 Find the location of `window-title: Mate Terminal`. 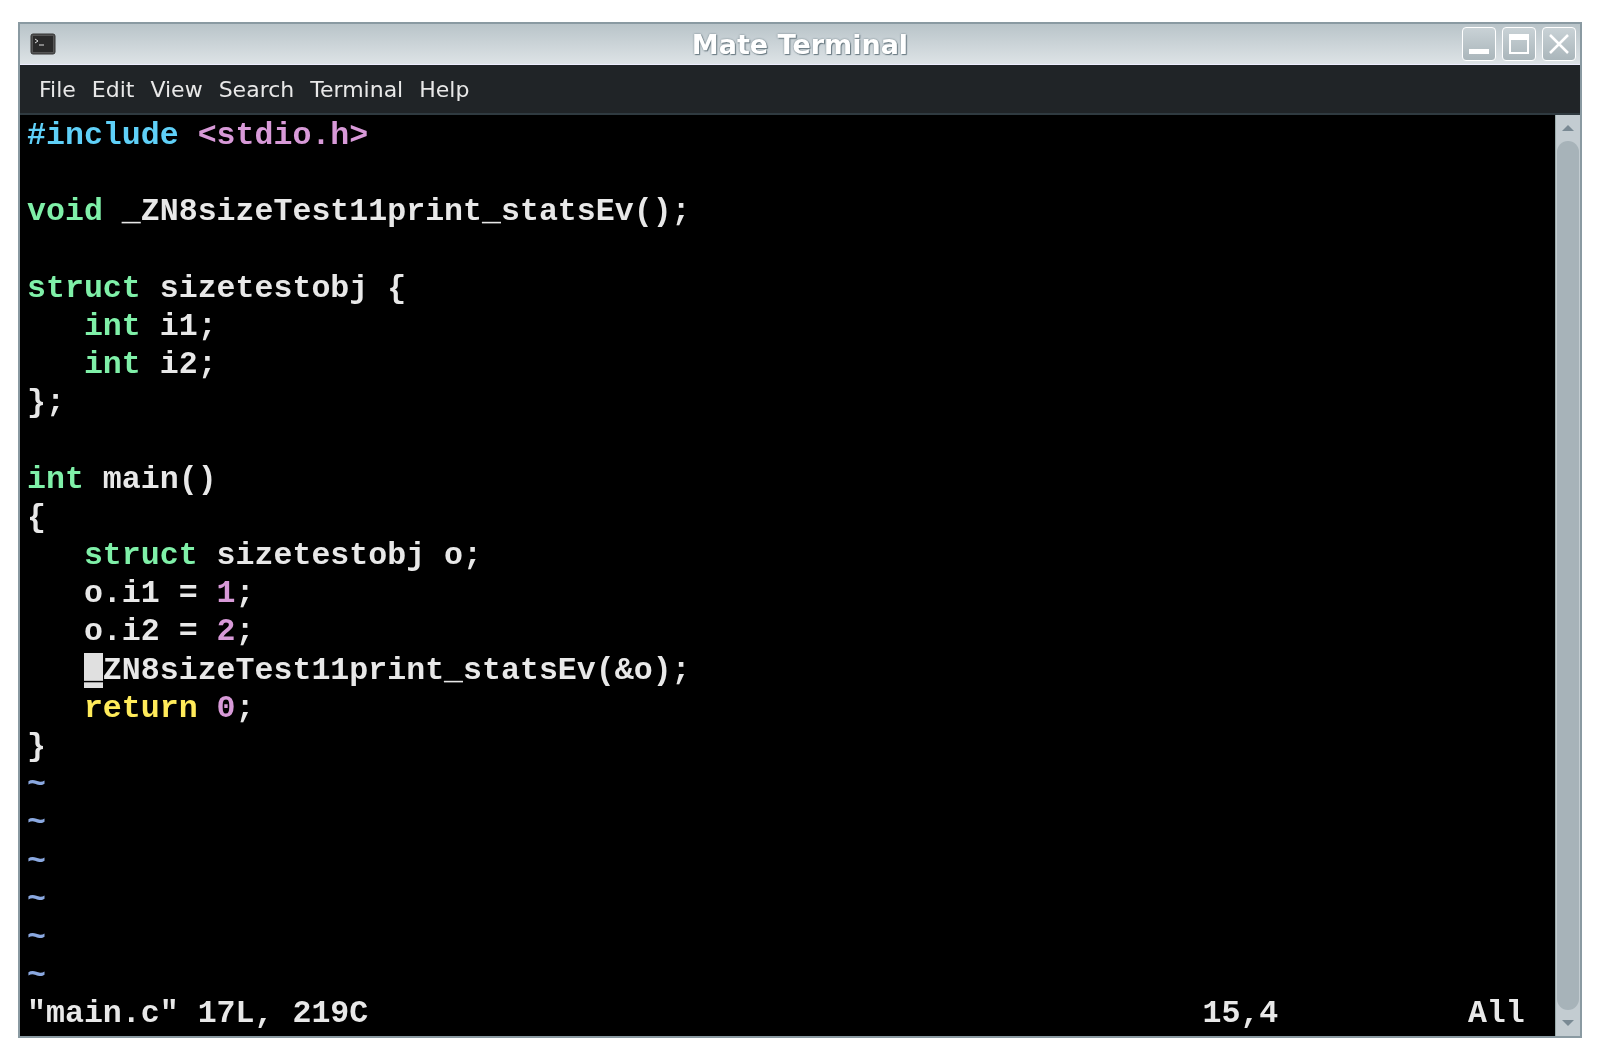

window-title: Mate Terminal is located at coordinates (800, 44).